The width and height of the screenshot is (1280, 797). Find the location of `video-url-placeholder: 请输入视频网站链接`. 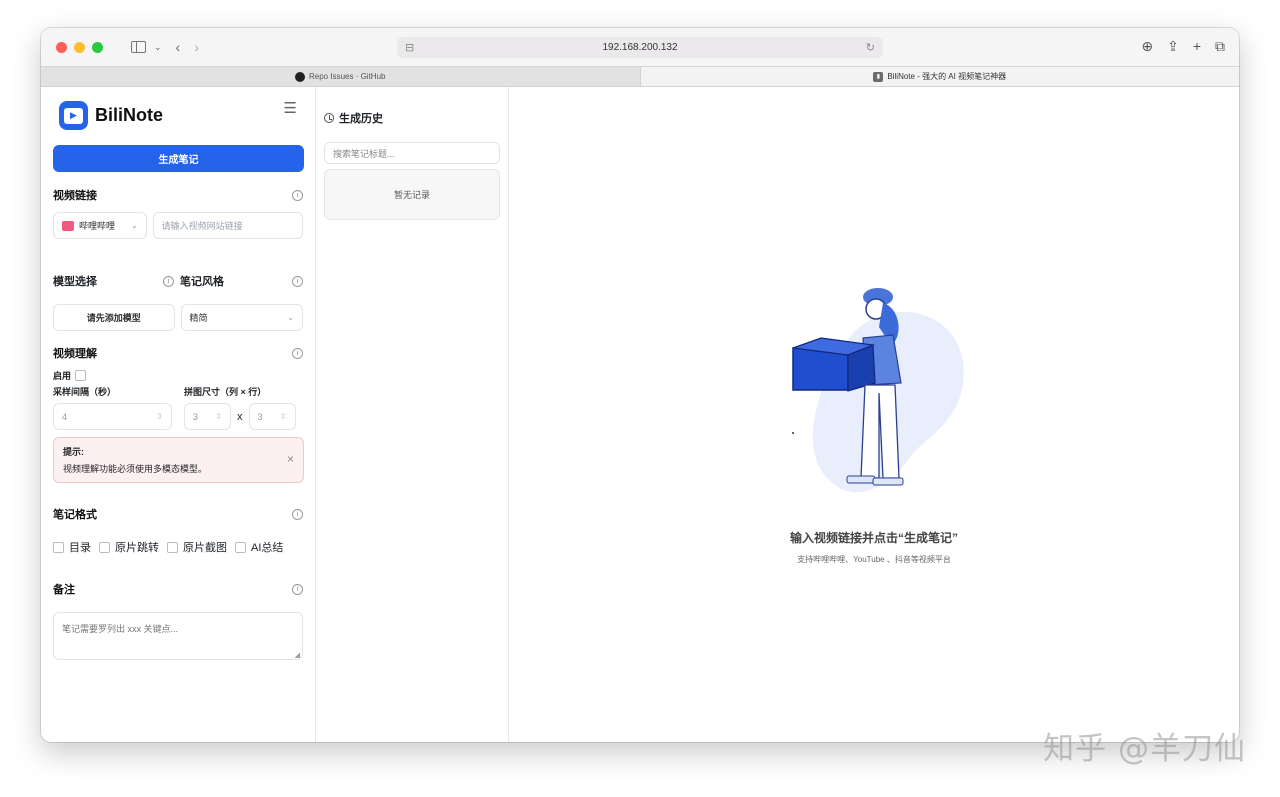

video-url-placeholder: 请输入视频网站链接 is located at coordinates (202, 226).